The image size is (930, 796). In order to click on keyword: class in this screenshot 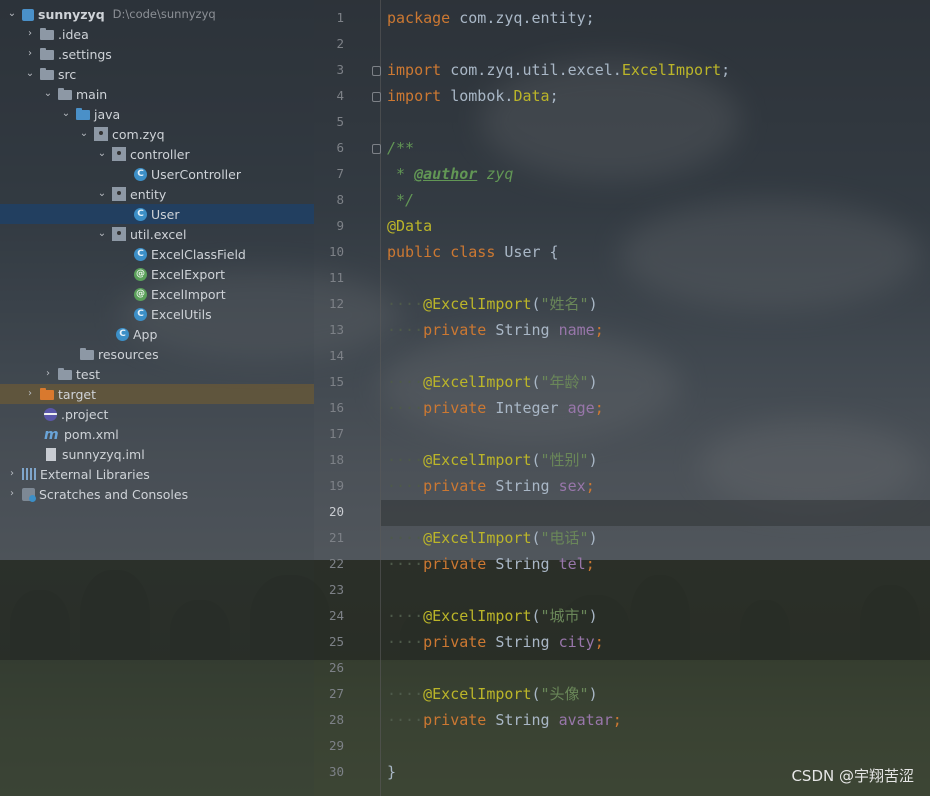, I will do `click(473, 252)`.